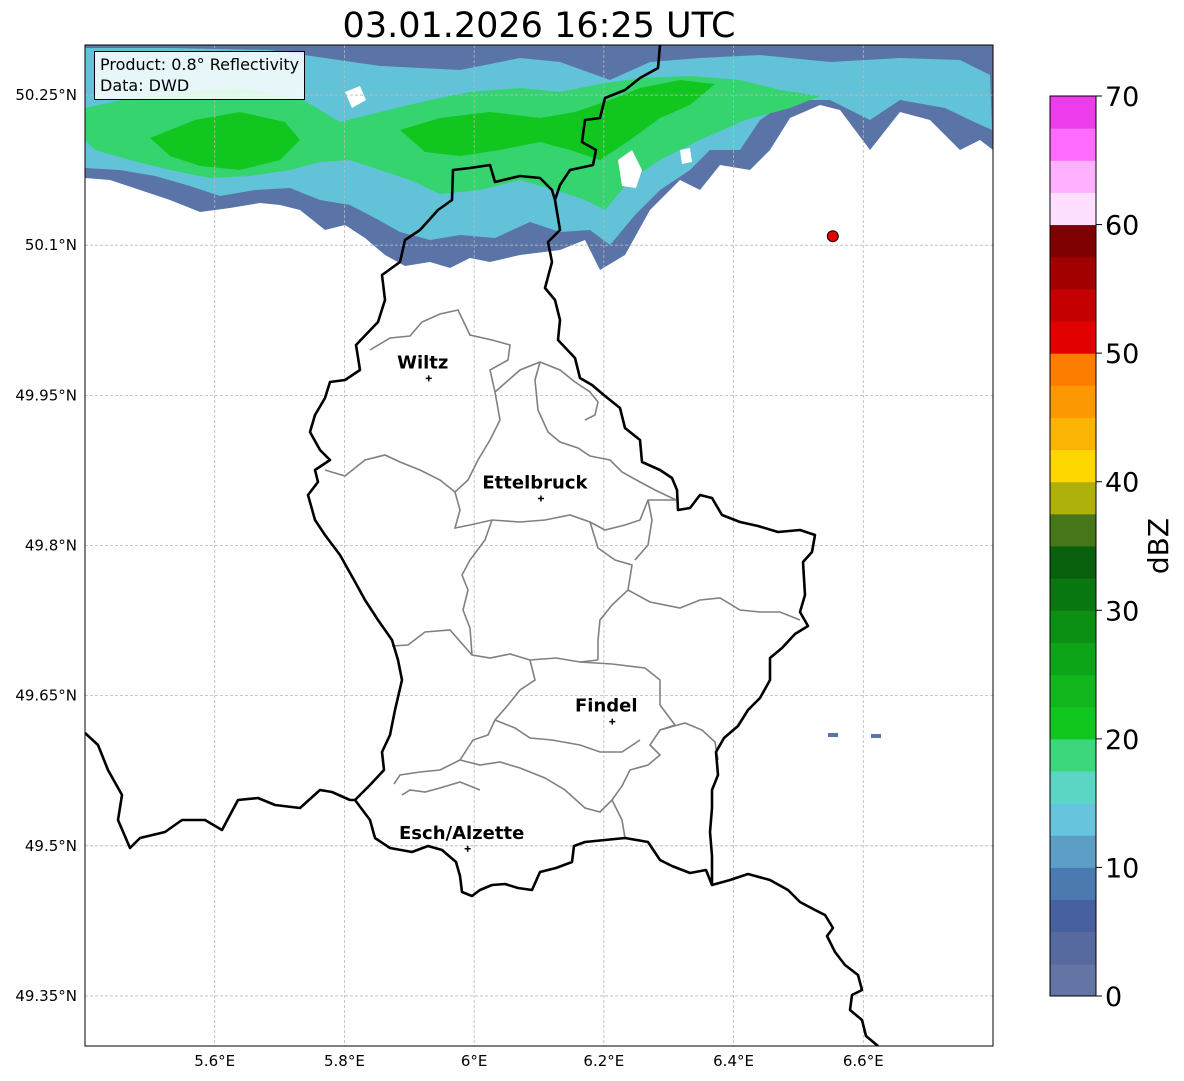  I want to click on latitude-tick-label: 49.35°N, so click(46, 996).